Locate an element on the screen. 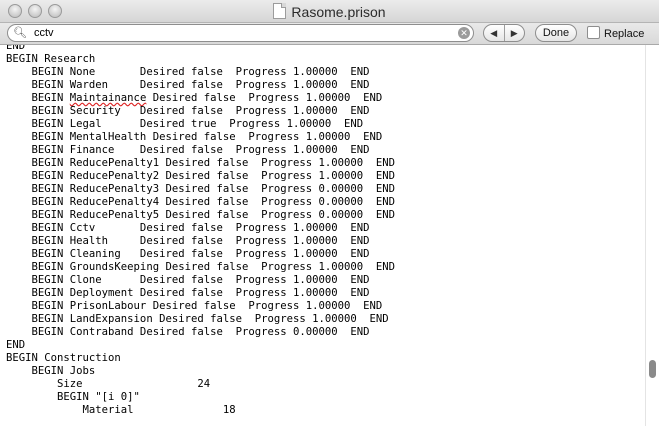 This screenshot has width=659, height=426. title-bar: Rasome.prison is located at coordinates (329, 11).